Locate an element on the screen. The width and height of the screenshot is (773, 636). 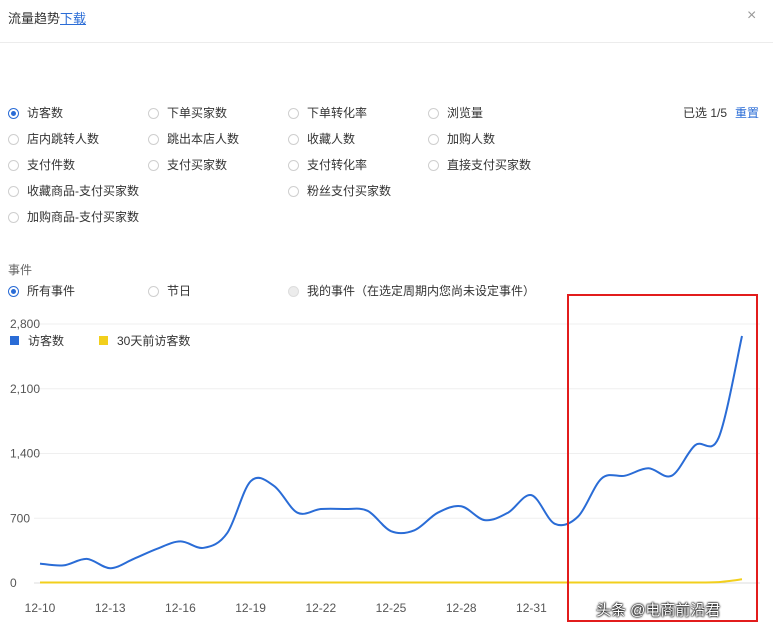
reset-button: 重置 is located at coordinates (747, 112).